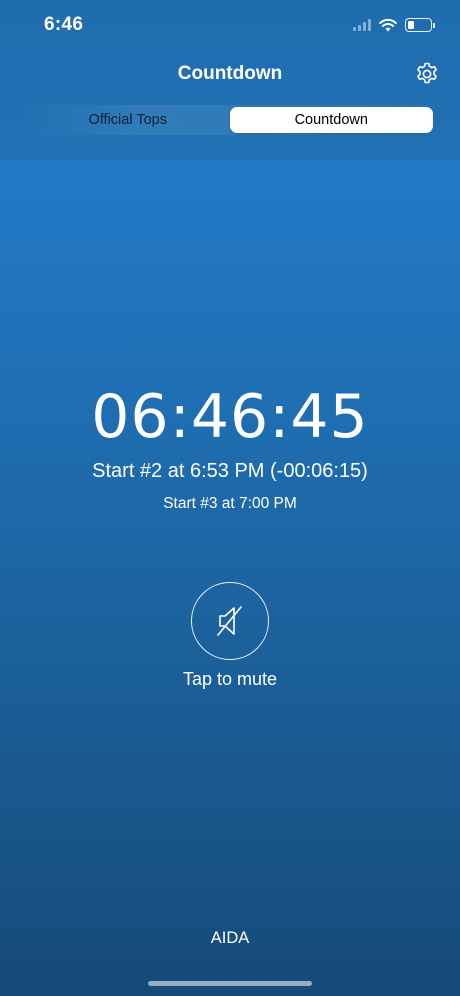 This screenshot has height=996, width=460. I want to click on status-bar: 6:46, so click(230, 25).